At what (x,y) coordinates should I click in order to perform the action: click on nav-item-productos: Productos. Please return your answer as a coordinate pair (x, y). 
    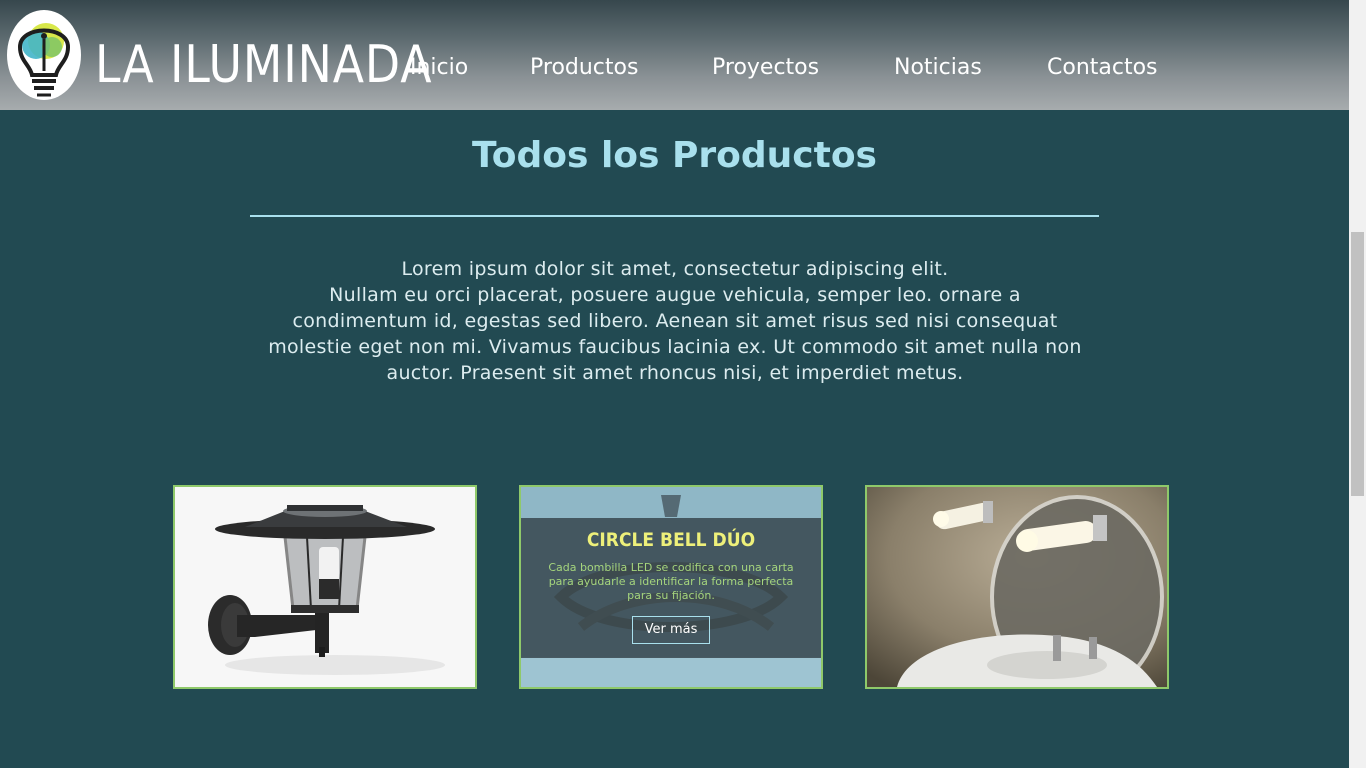
    Looking at the image, I should click on (584, 68).